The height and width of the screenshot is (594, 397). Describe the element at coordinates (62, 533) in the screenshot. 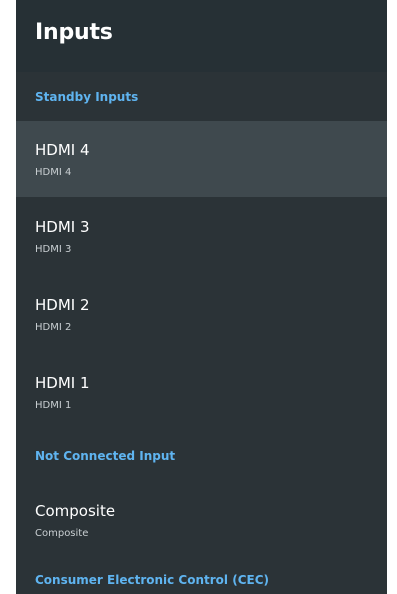

I see `input-item-subtitle: Composite` at that location.